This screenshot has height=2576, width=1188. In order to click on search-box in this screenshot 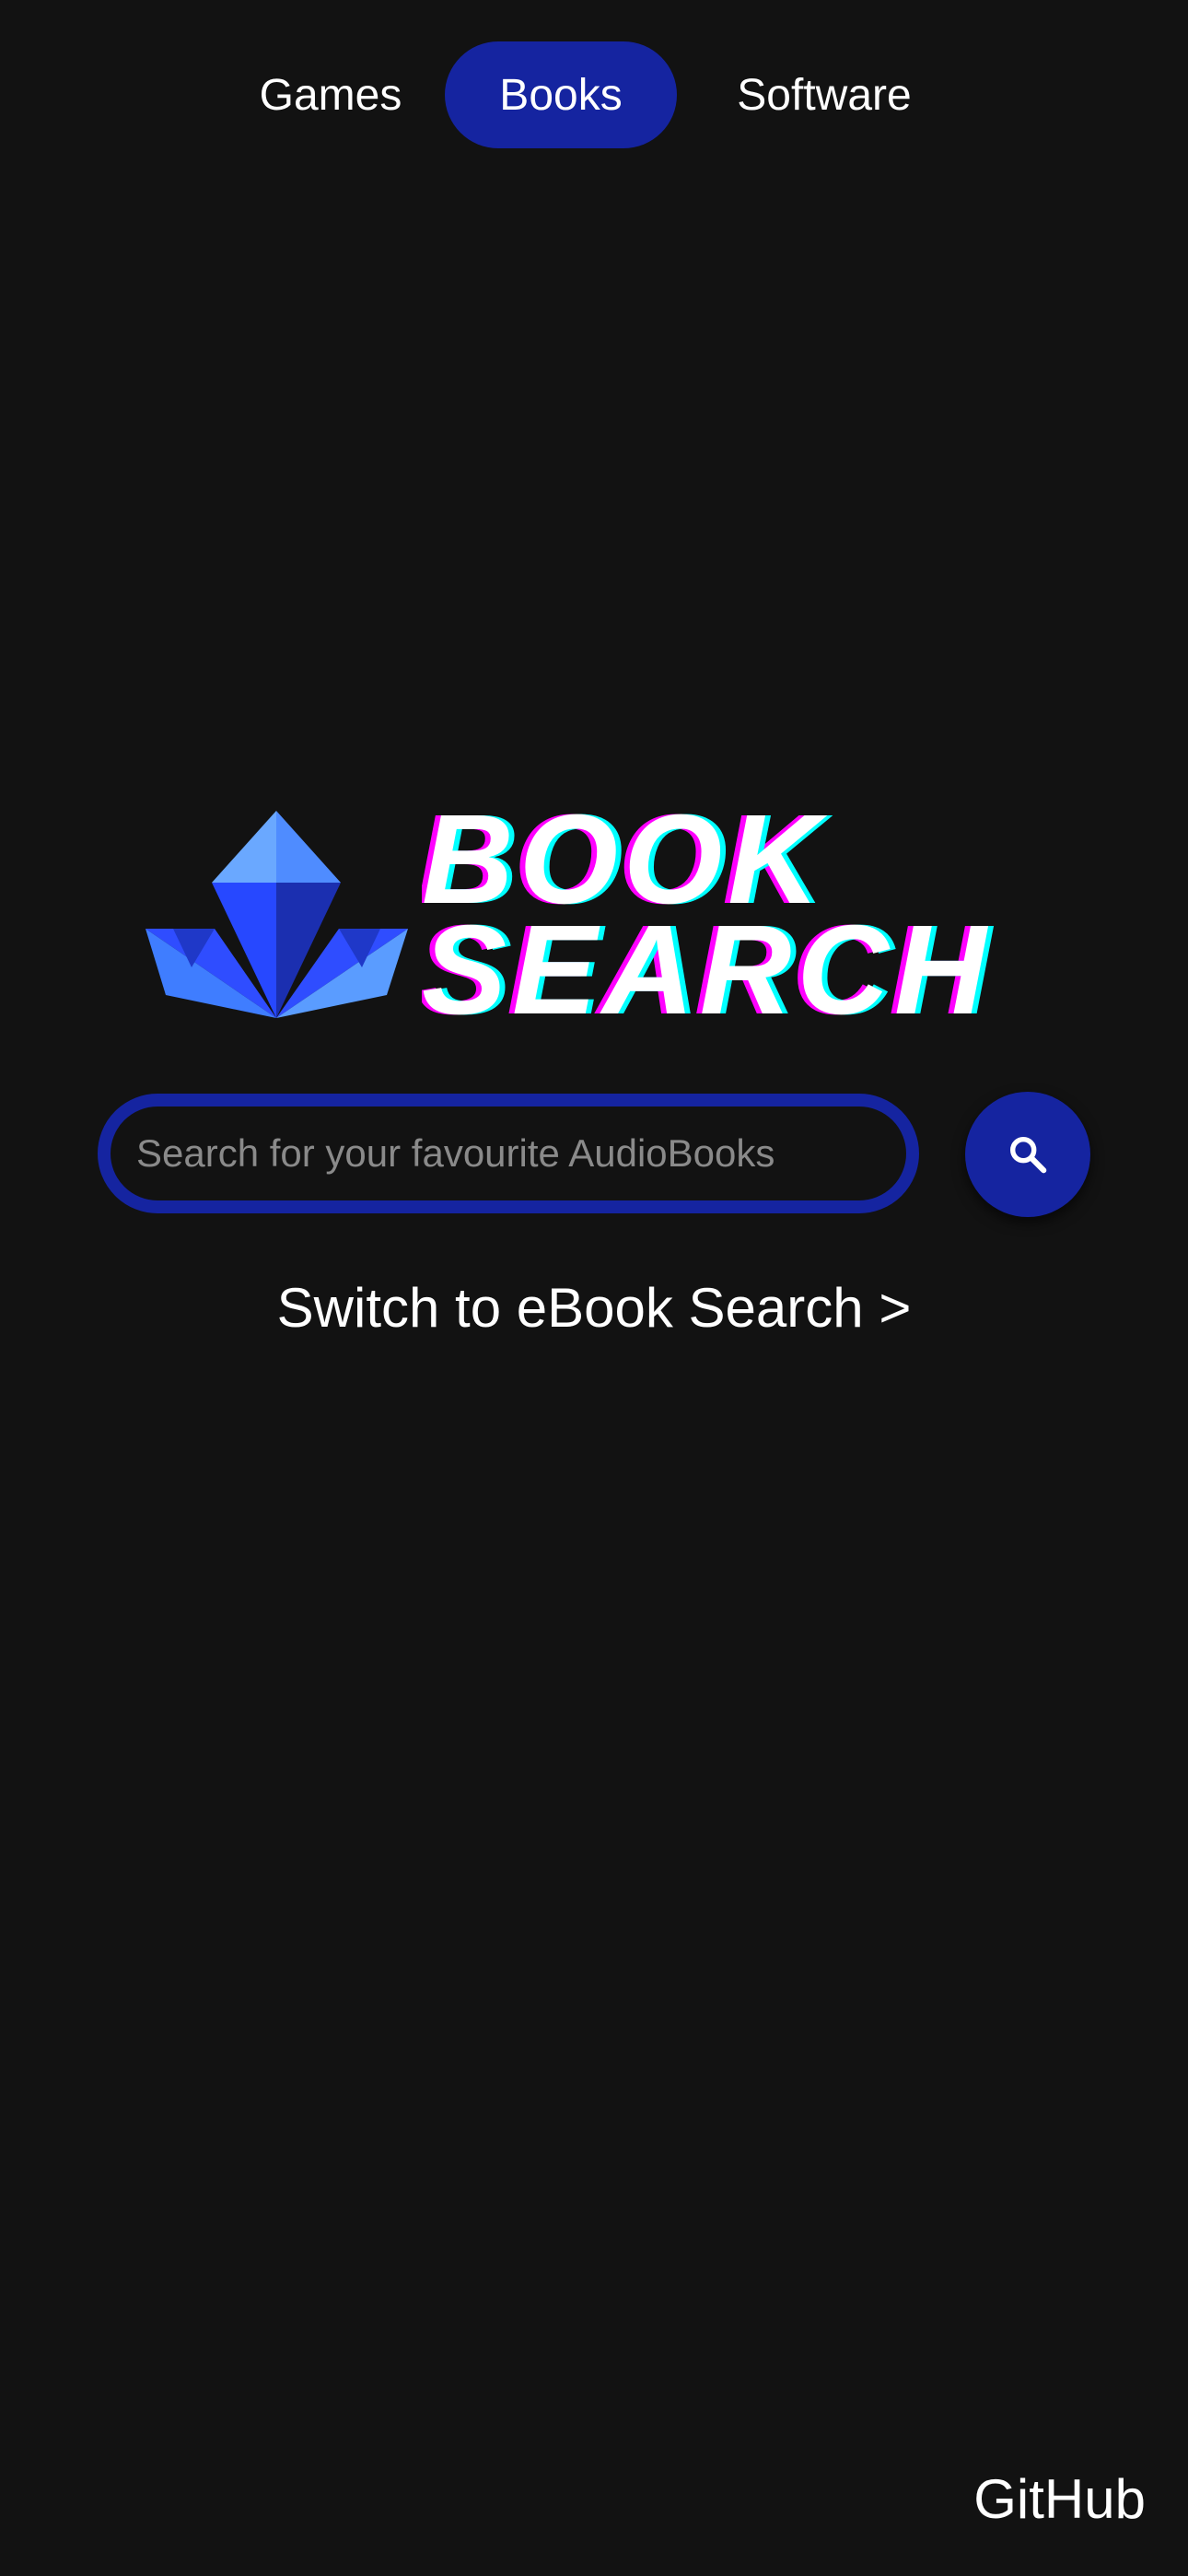, I will do `click(508, 1153)`.